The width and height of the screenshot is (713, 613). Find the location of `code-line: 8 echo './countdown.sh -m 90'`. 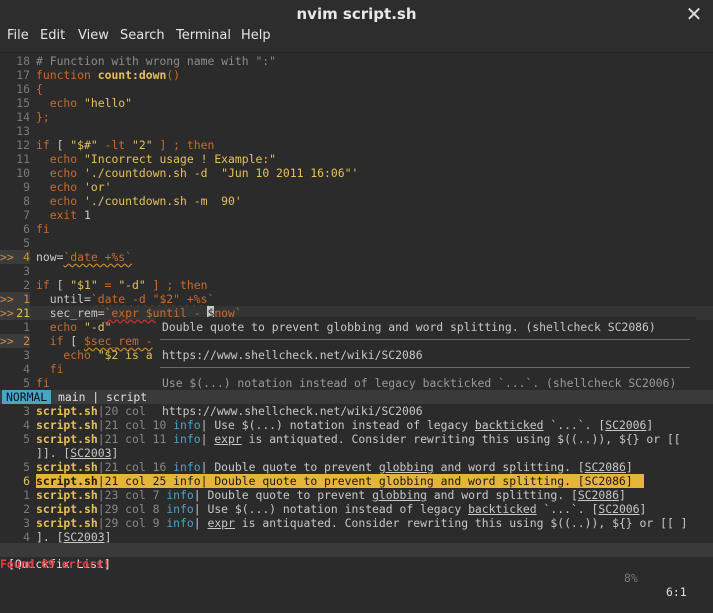

code-line: 8 echo './countdown.sh -m 90' is located at coordinates (132, 201).